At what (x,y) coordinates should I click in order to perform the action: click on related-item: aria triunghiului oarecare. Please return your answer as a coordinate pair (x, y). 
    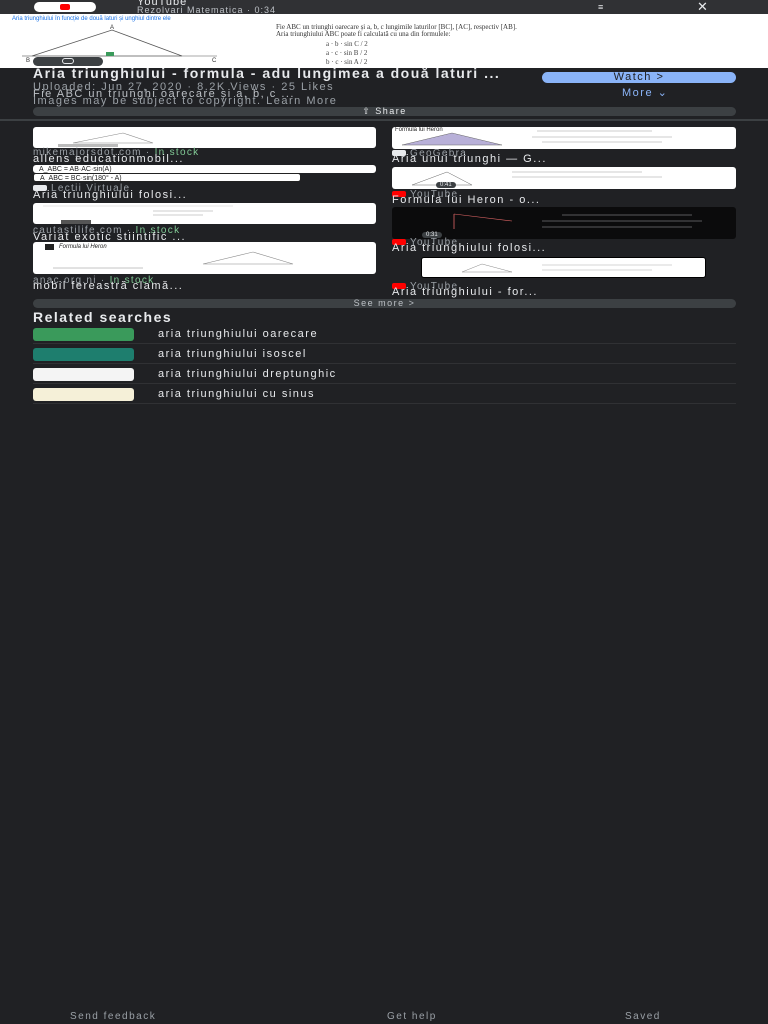
    Looking at the image, I should click on (384, 335).